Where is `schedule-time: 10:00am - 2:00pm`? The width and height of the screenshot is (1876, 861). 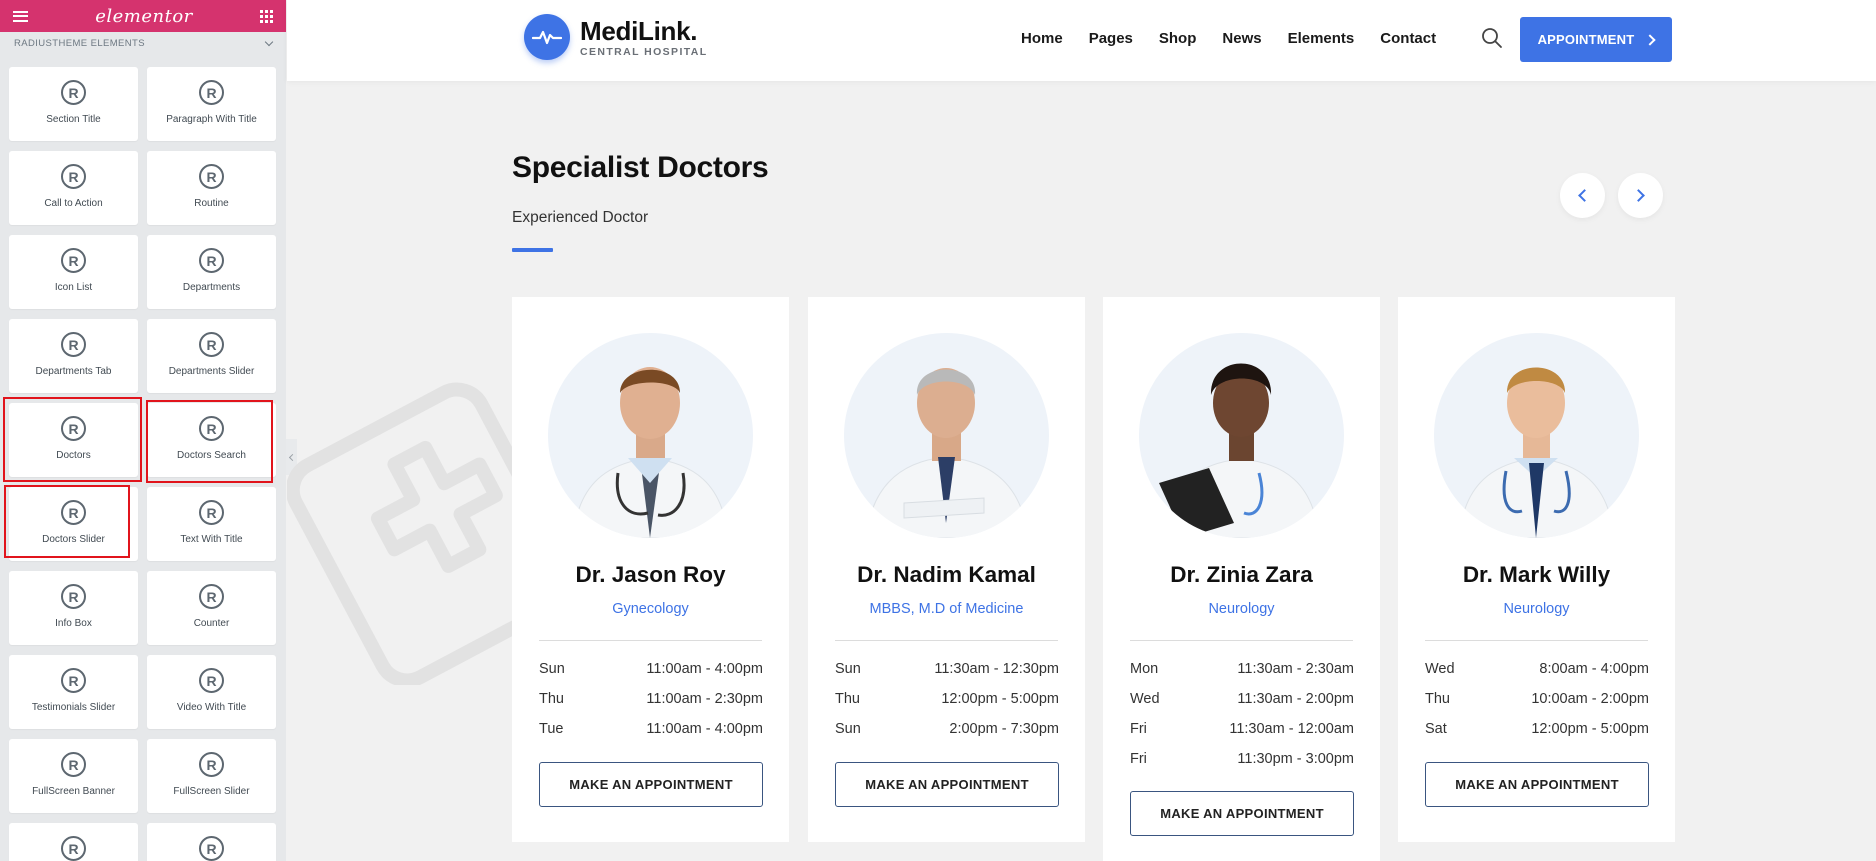
schedule-time: 10:00am - 2:00pm is located at coordinates (1590, 699).